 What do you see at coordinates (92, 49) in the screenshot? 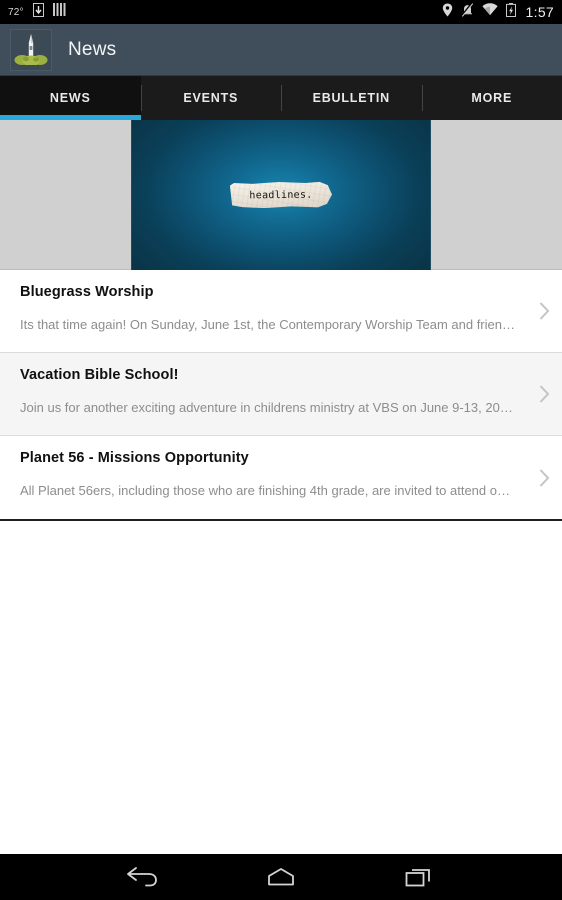
I see `page-title: News` at bounding box center [92, 49].